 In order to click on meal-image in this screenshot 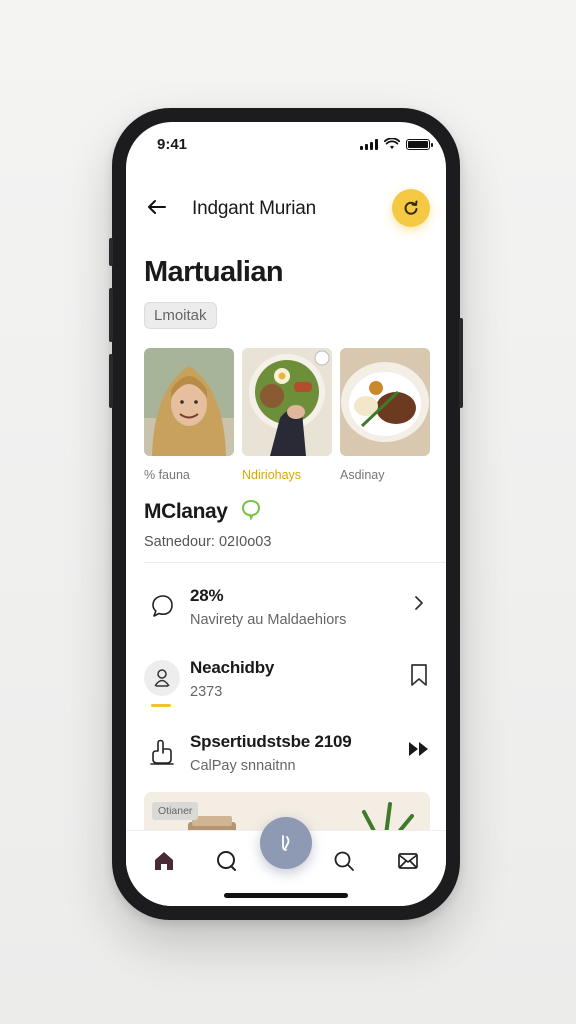, I will do `click(287, 402)`.